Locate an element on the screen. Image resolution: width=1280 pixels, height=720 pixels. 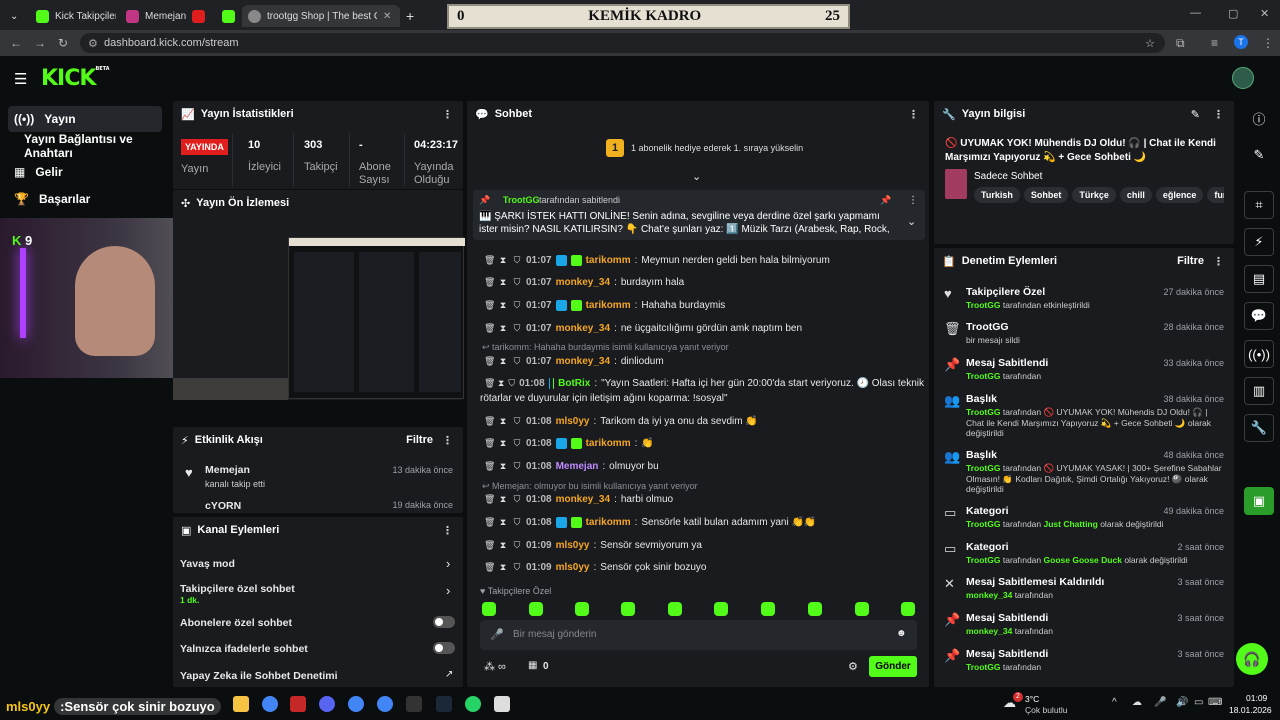
external-link-icon: ↗ is located at coordinates (449, 674).